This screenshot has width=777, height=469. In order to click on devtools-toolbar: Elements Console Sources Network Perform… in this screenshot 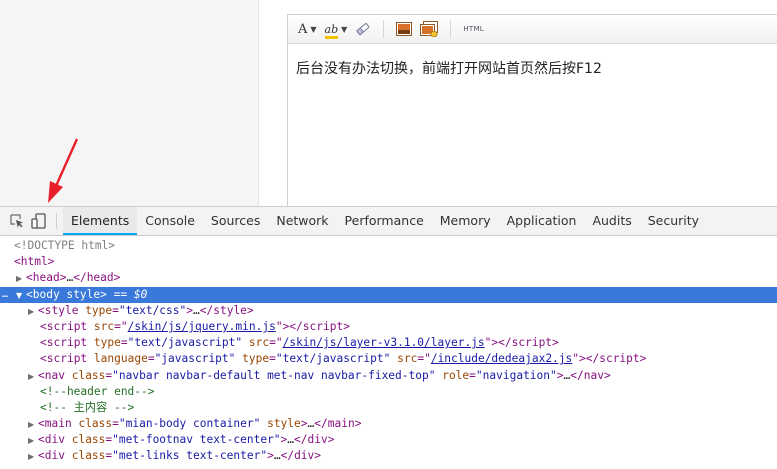, I will do `click(388, 221)`.